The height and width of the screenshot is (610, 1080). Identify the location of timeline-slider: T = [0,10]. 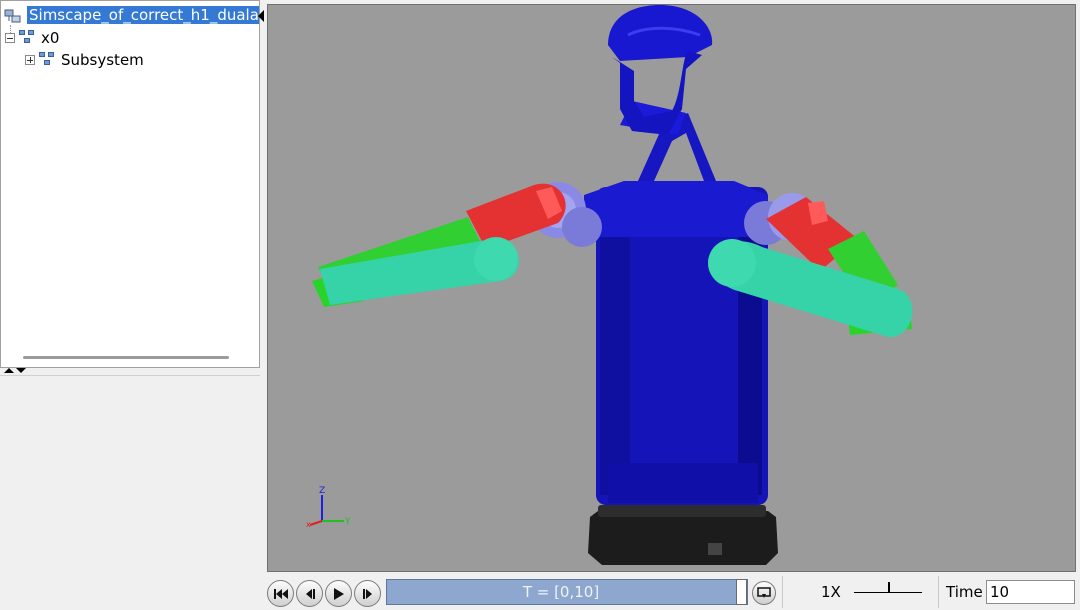
(567, 592).